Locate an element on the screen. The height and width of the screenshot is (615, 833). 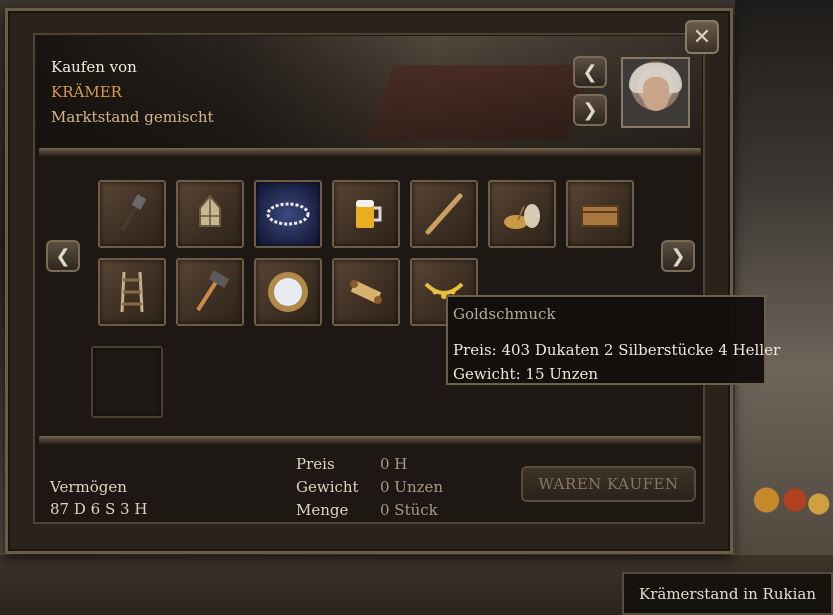
price-value: 0 H is located at coordinates (394, 464).